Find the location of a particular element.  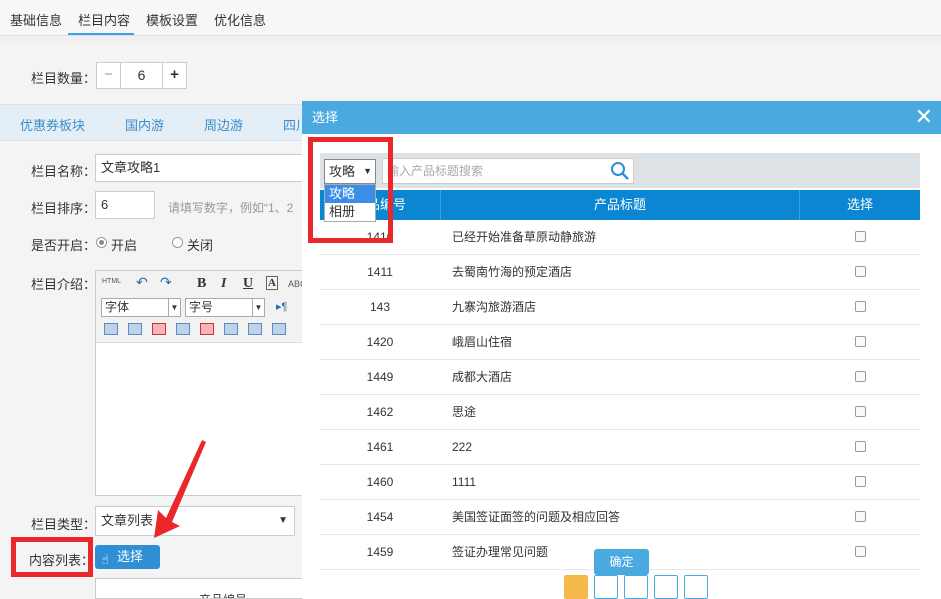

intro-label: 栏目介绍： is located at coordinates (64, 284).